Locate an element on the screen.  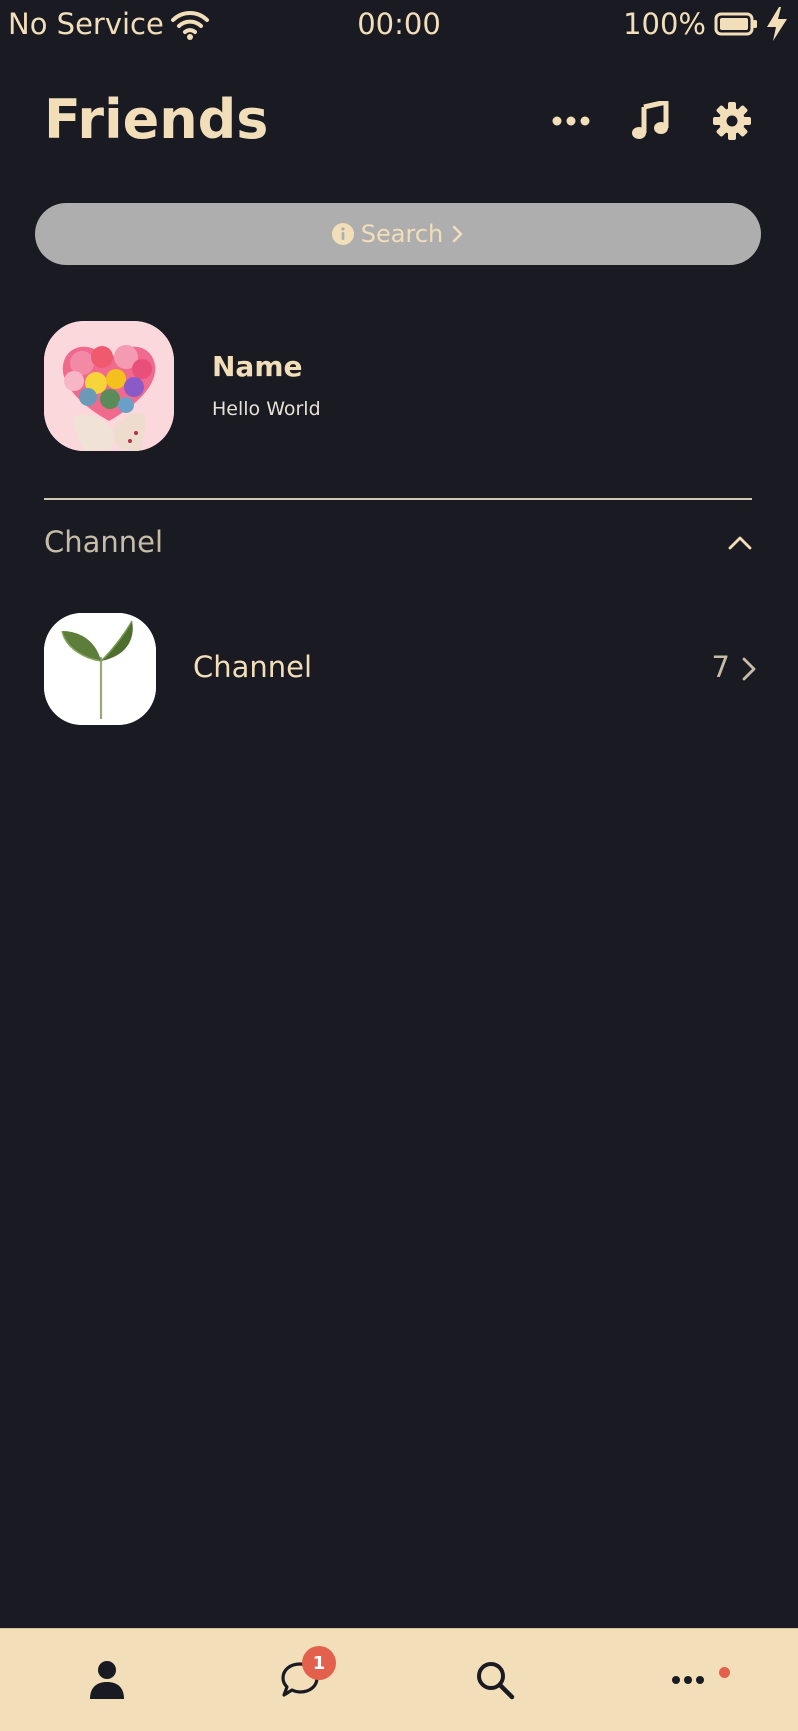
tab-search is located at coordinates (495, 1680).